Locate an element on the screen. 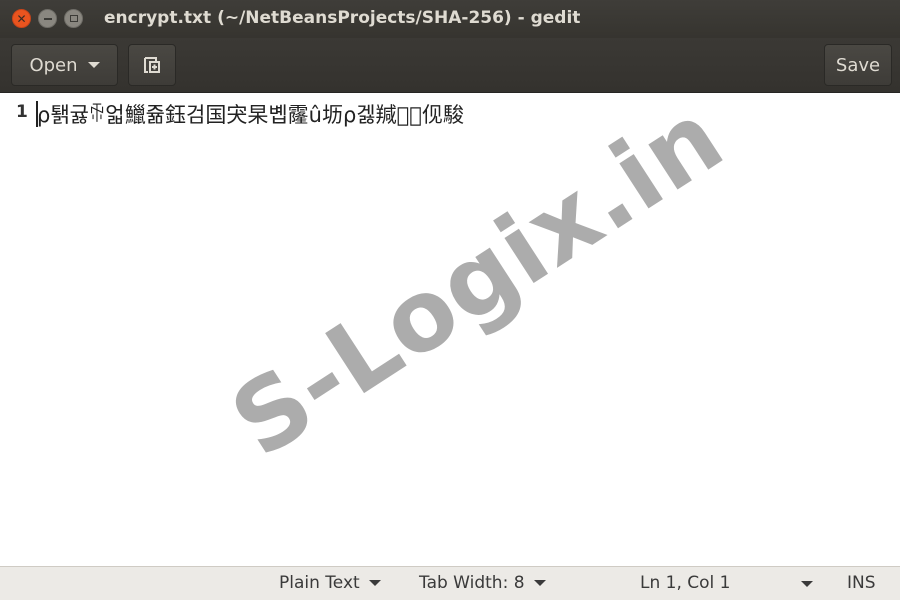 Image resolution: width=900 pixels, height=600 pixels. editor-line-text: ρ퇡귫ꏖ얿鱲쥶鈺검国宊杲볩霳û坜ρ겛羬巫ͤ伣駿 is located at coordinates (250, 114).